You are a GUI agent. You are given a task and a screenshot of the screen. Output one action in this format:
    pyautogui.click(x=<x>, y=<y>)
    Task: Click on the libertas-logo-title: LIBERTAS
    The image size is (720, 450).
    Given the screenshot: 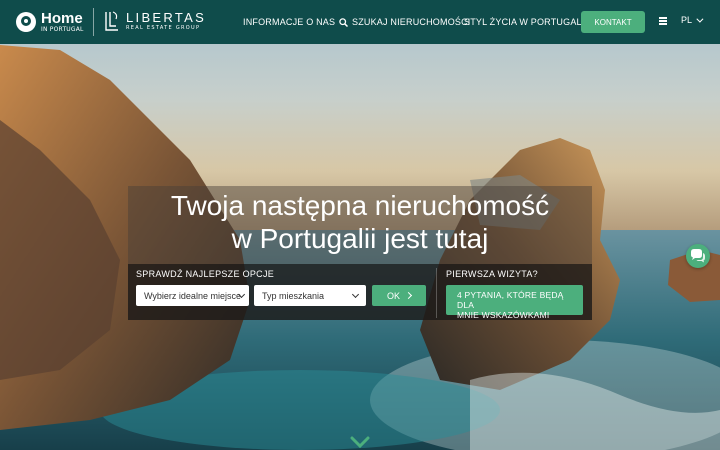 What is the action you would take?
    pyautogui.click(x=166, y=17)
    